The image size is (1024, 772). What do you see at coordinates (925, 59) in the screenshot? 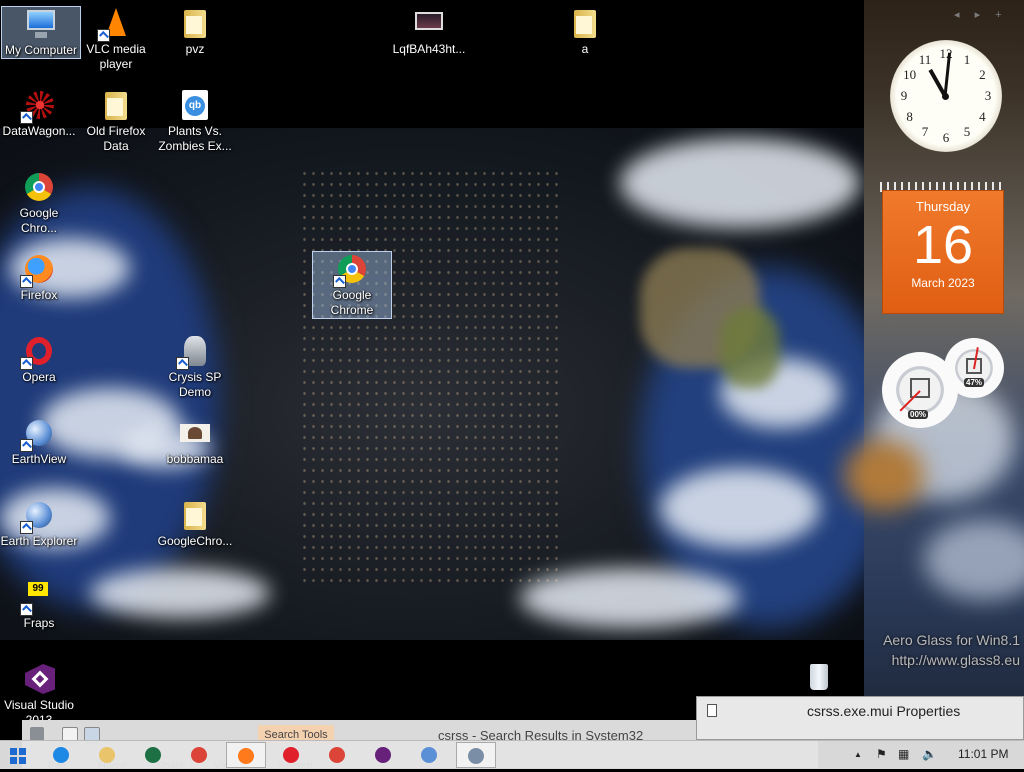
I see `clock-number: 11` at bounding box center [925, 59].